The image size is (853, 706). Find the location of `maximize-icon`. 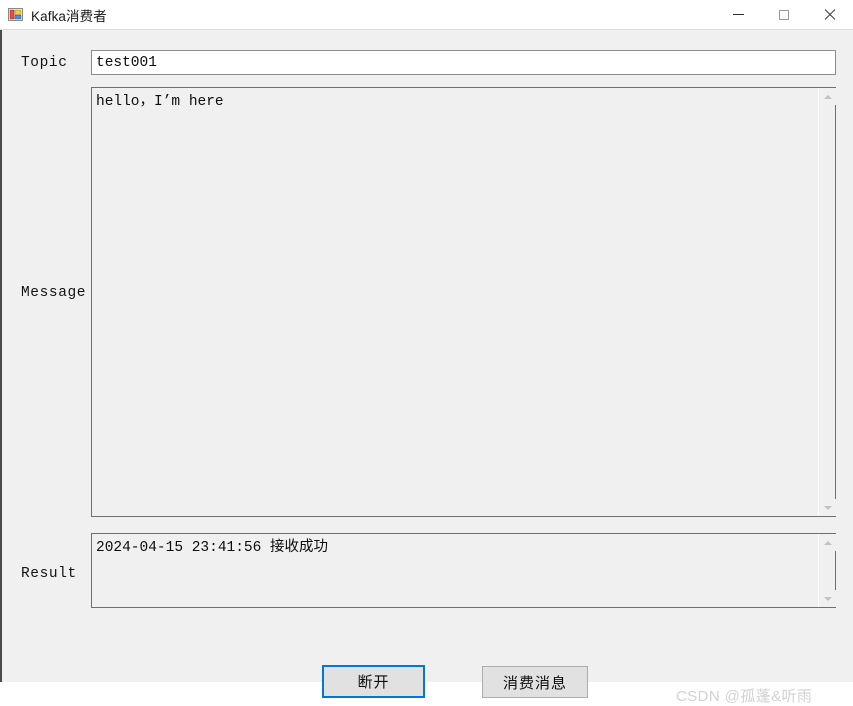

maximize-icon is located at coordinates (784, 14).